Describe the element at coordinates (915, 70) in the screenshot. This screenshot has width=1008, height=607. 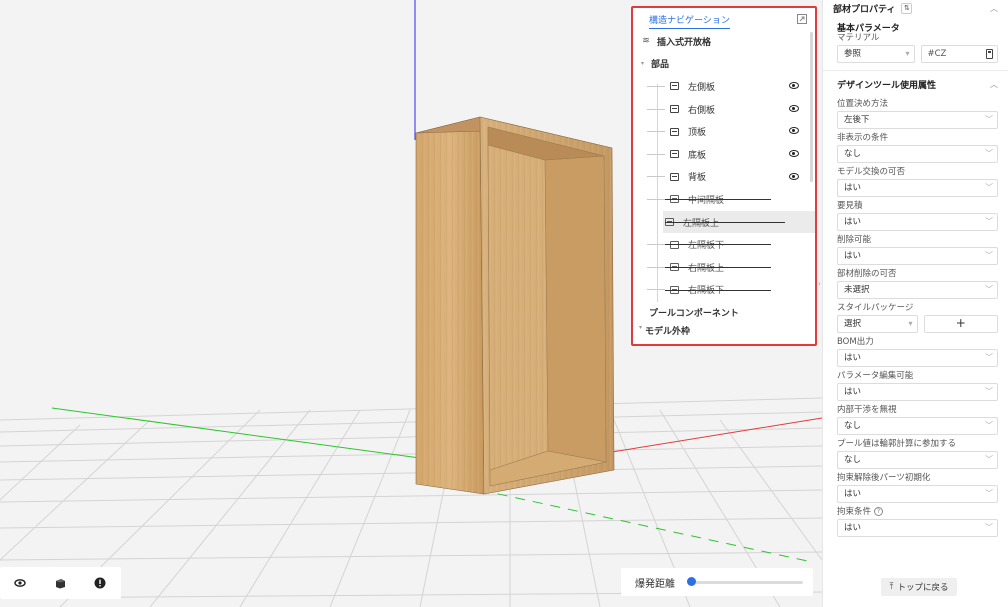
I see `divider` at that location.